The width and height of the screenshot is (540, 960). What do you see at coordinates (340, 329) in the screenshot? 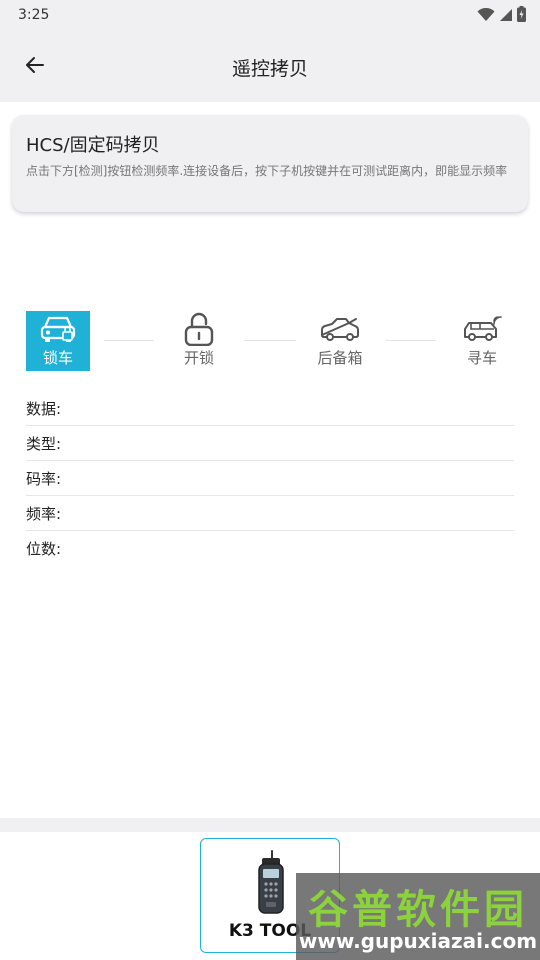
I see `car-trunk-icon` at bounding box center [340, 329].